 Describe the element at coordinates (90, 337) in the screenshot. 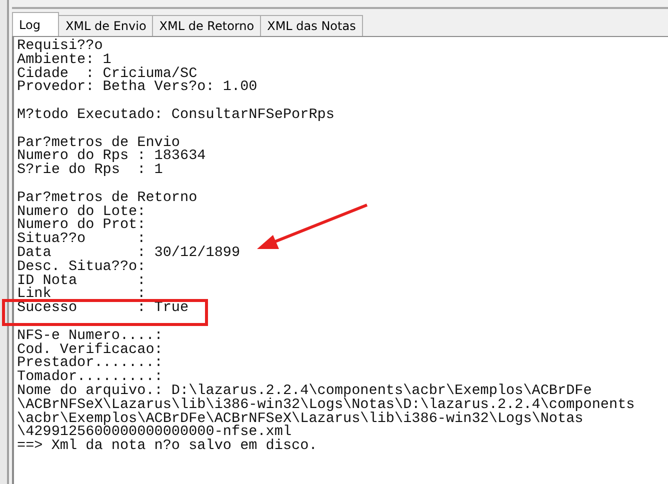

I see `log-line: NFS-e Numero....:` at that location.